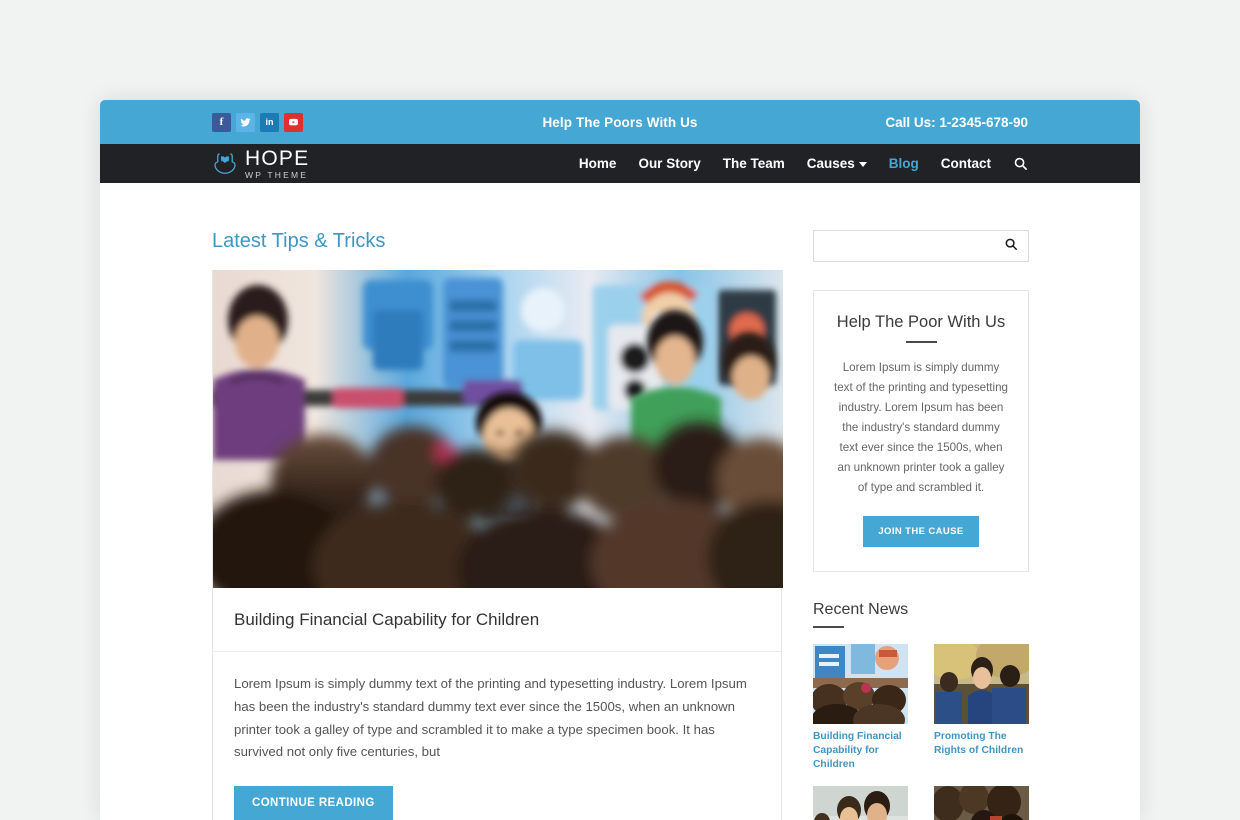 This screenshot has height=820, width=1240. I want to click on sidebar-search, so click(921, 246).